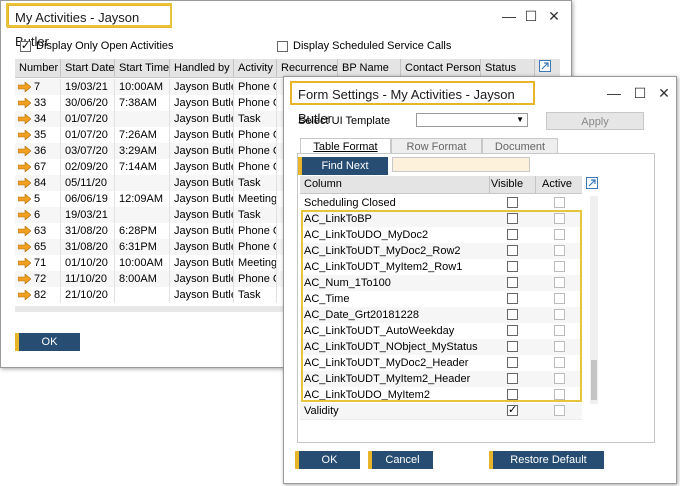 This screenshot has width=680, height=486. I want to click on cell-number-text: 34, so click(40, 119).